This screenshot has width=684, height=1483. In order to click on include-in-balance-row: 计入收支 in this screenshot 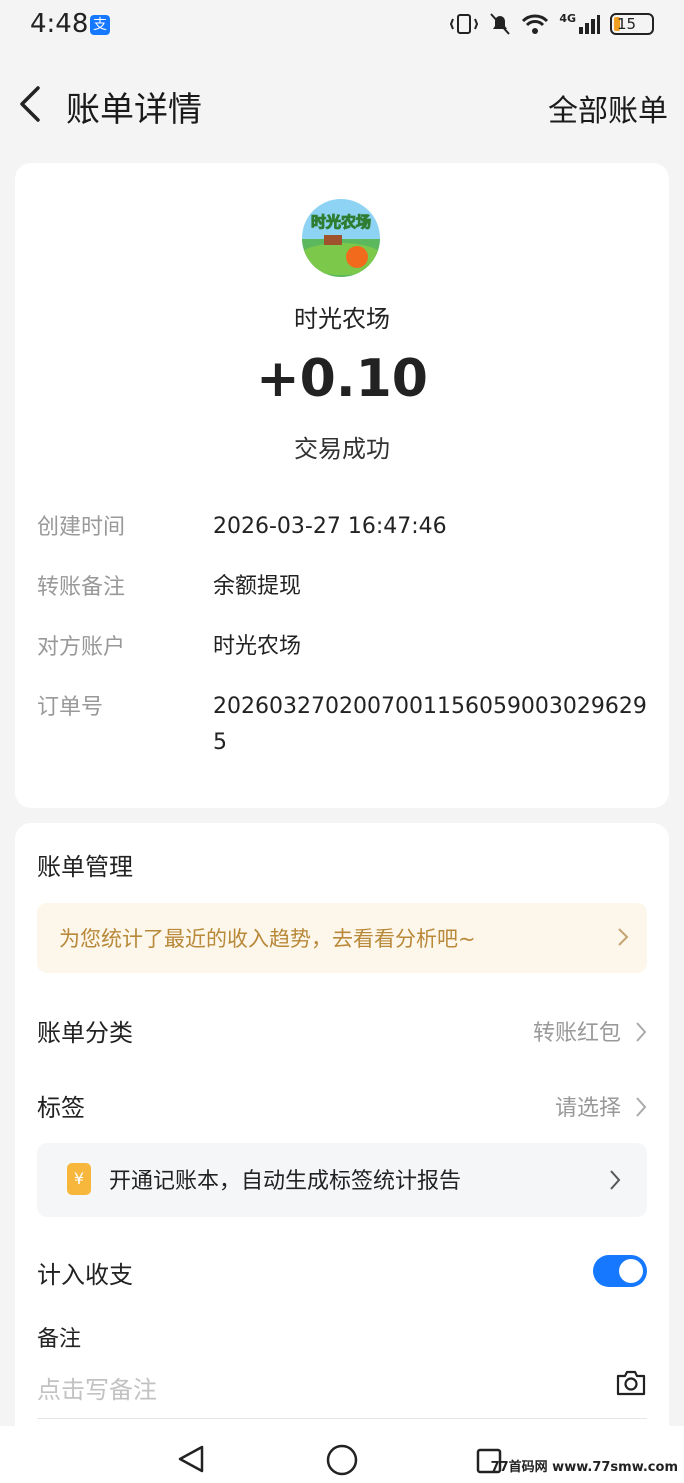, I will do `click(342, 1275)`.